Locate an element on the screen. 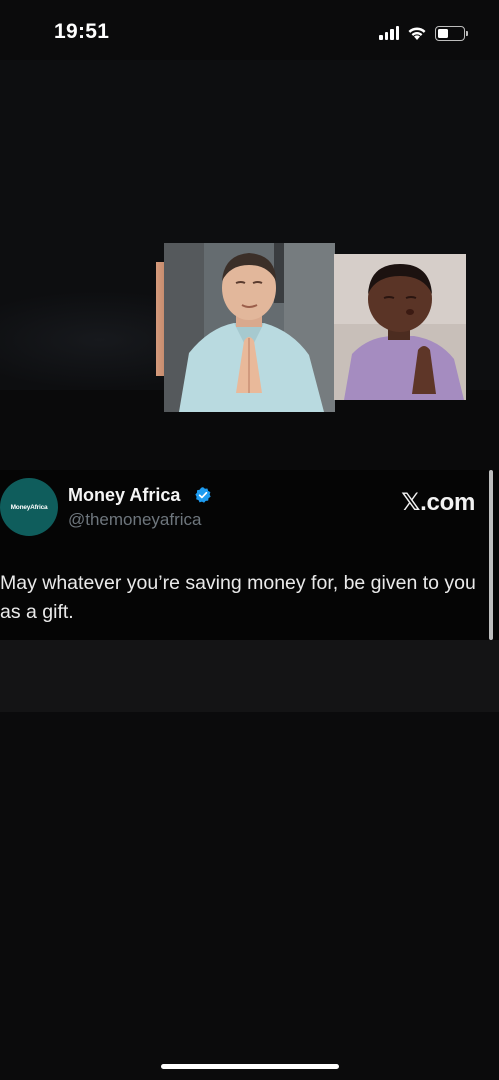 The height and width of the screenshot is (1080, 499). x-logo-source: 𝕏.com is located at coordinates (438, 502).